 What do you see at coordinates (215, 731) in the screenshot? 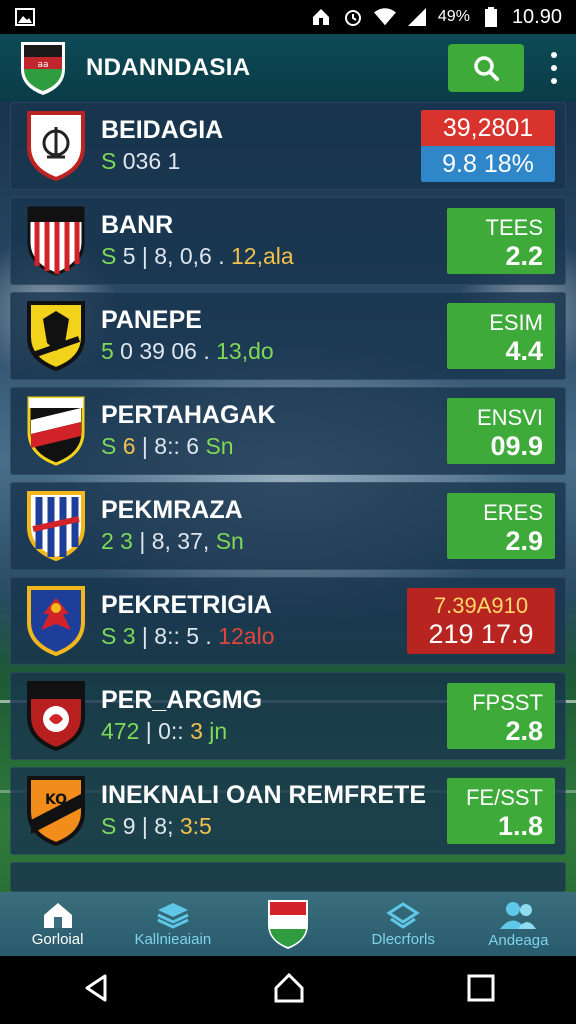
I see `stat-segment: jn` at bounding box center [215, 731].